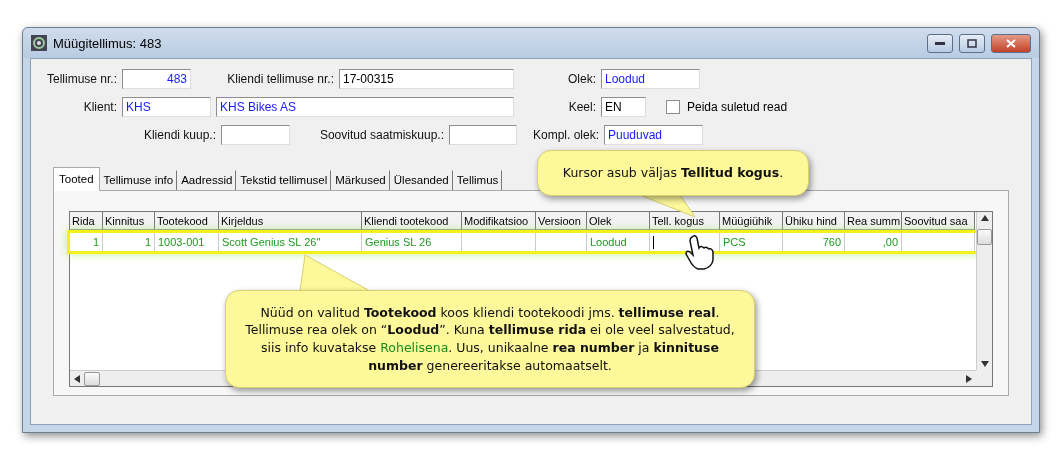 This screenshot has height=457, width=1063. Describe the element at coordinates (673, 107) in the screenshot. I see `checkbox` at that location.